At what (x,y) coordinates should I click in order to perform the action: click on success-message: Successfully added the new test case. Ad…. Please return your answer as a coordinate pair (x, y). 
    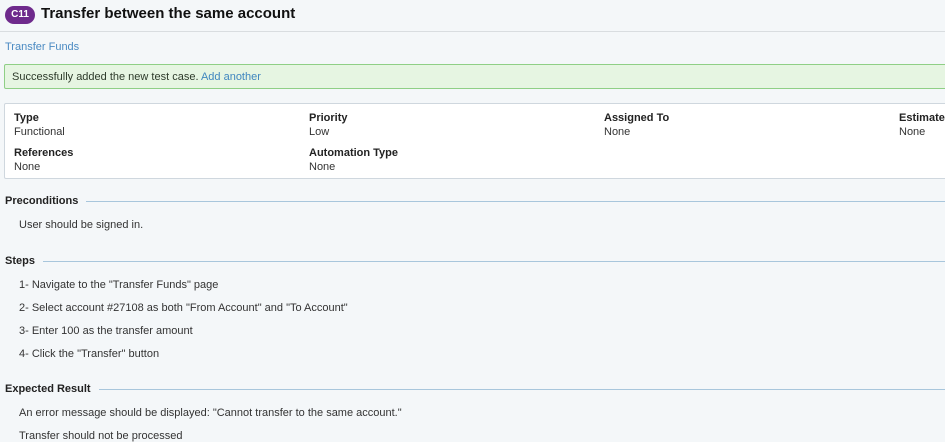
    Looking at the image, I should click on (136, 77).